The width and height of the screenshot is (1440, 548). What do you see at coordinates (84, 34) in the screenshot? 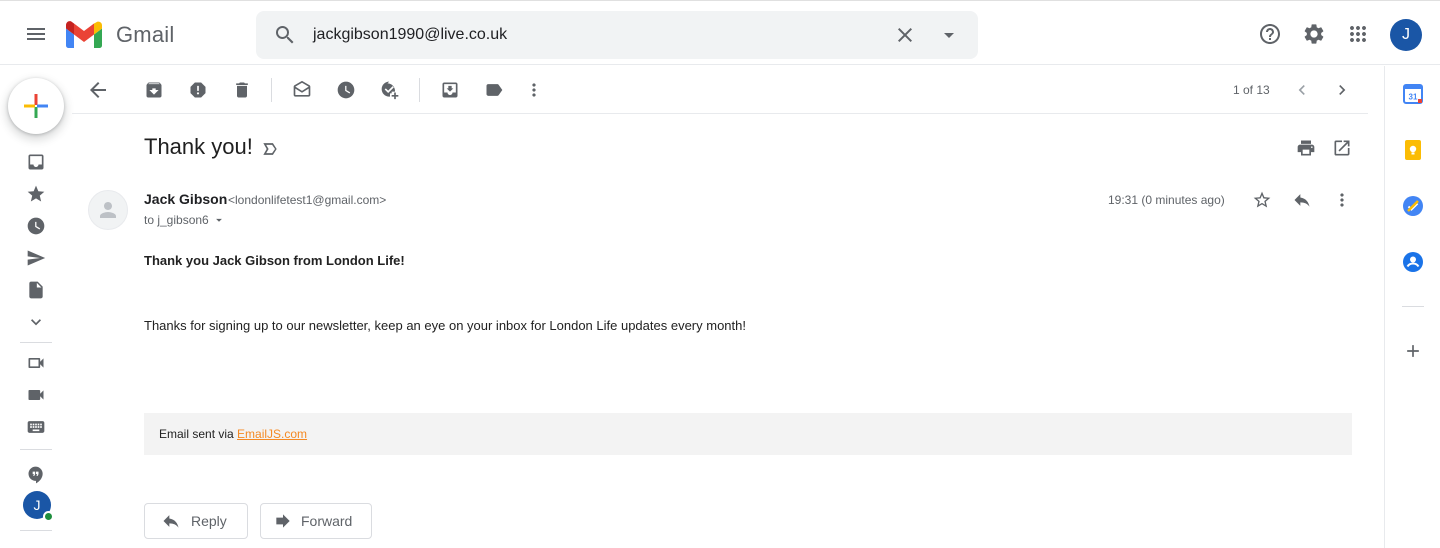
I see `gmail-logo` at bounding box center [84, 34].